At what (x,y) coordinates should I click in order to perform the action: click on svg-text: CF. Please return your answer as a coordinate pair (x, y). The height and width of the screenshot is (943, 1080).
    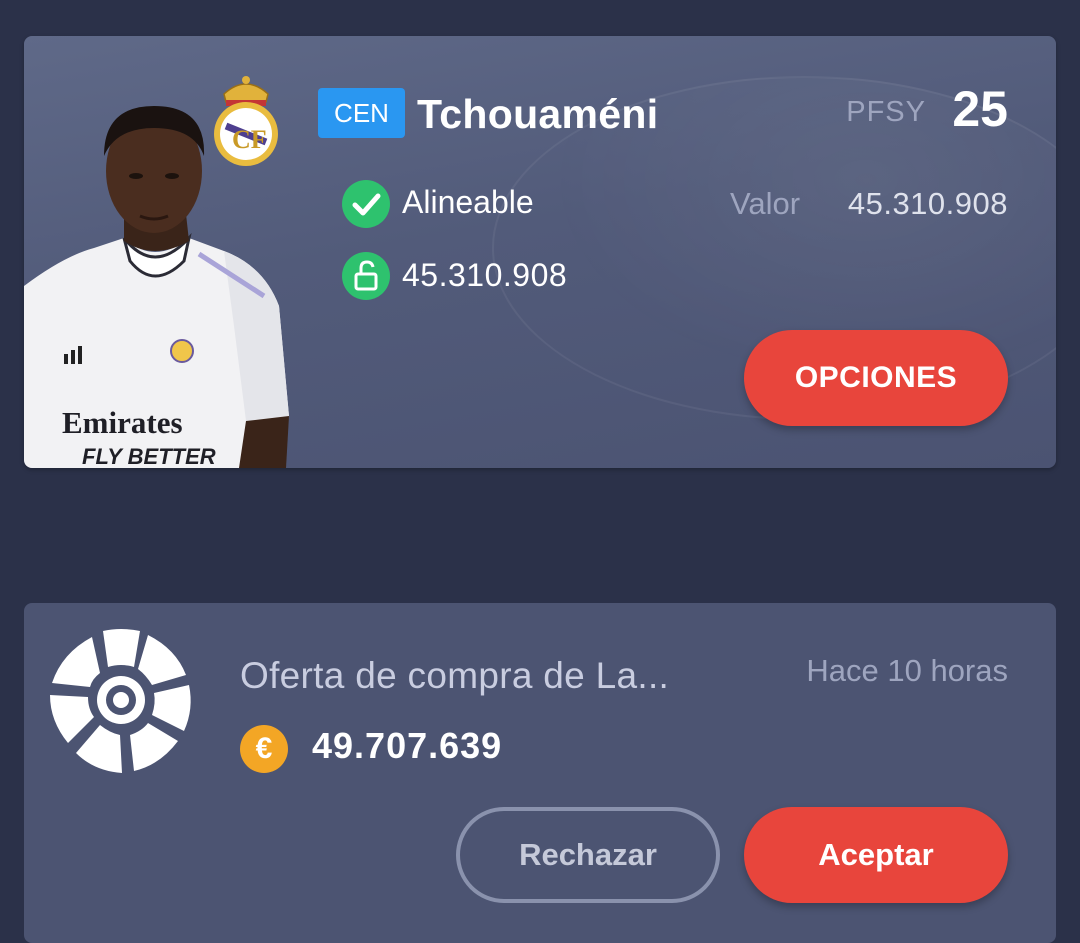
    Looking at the image, I should click on (249, 139).